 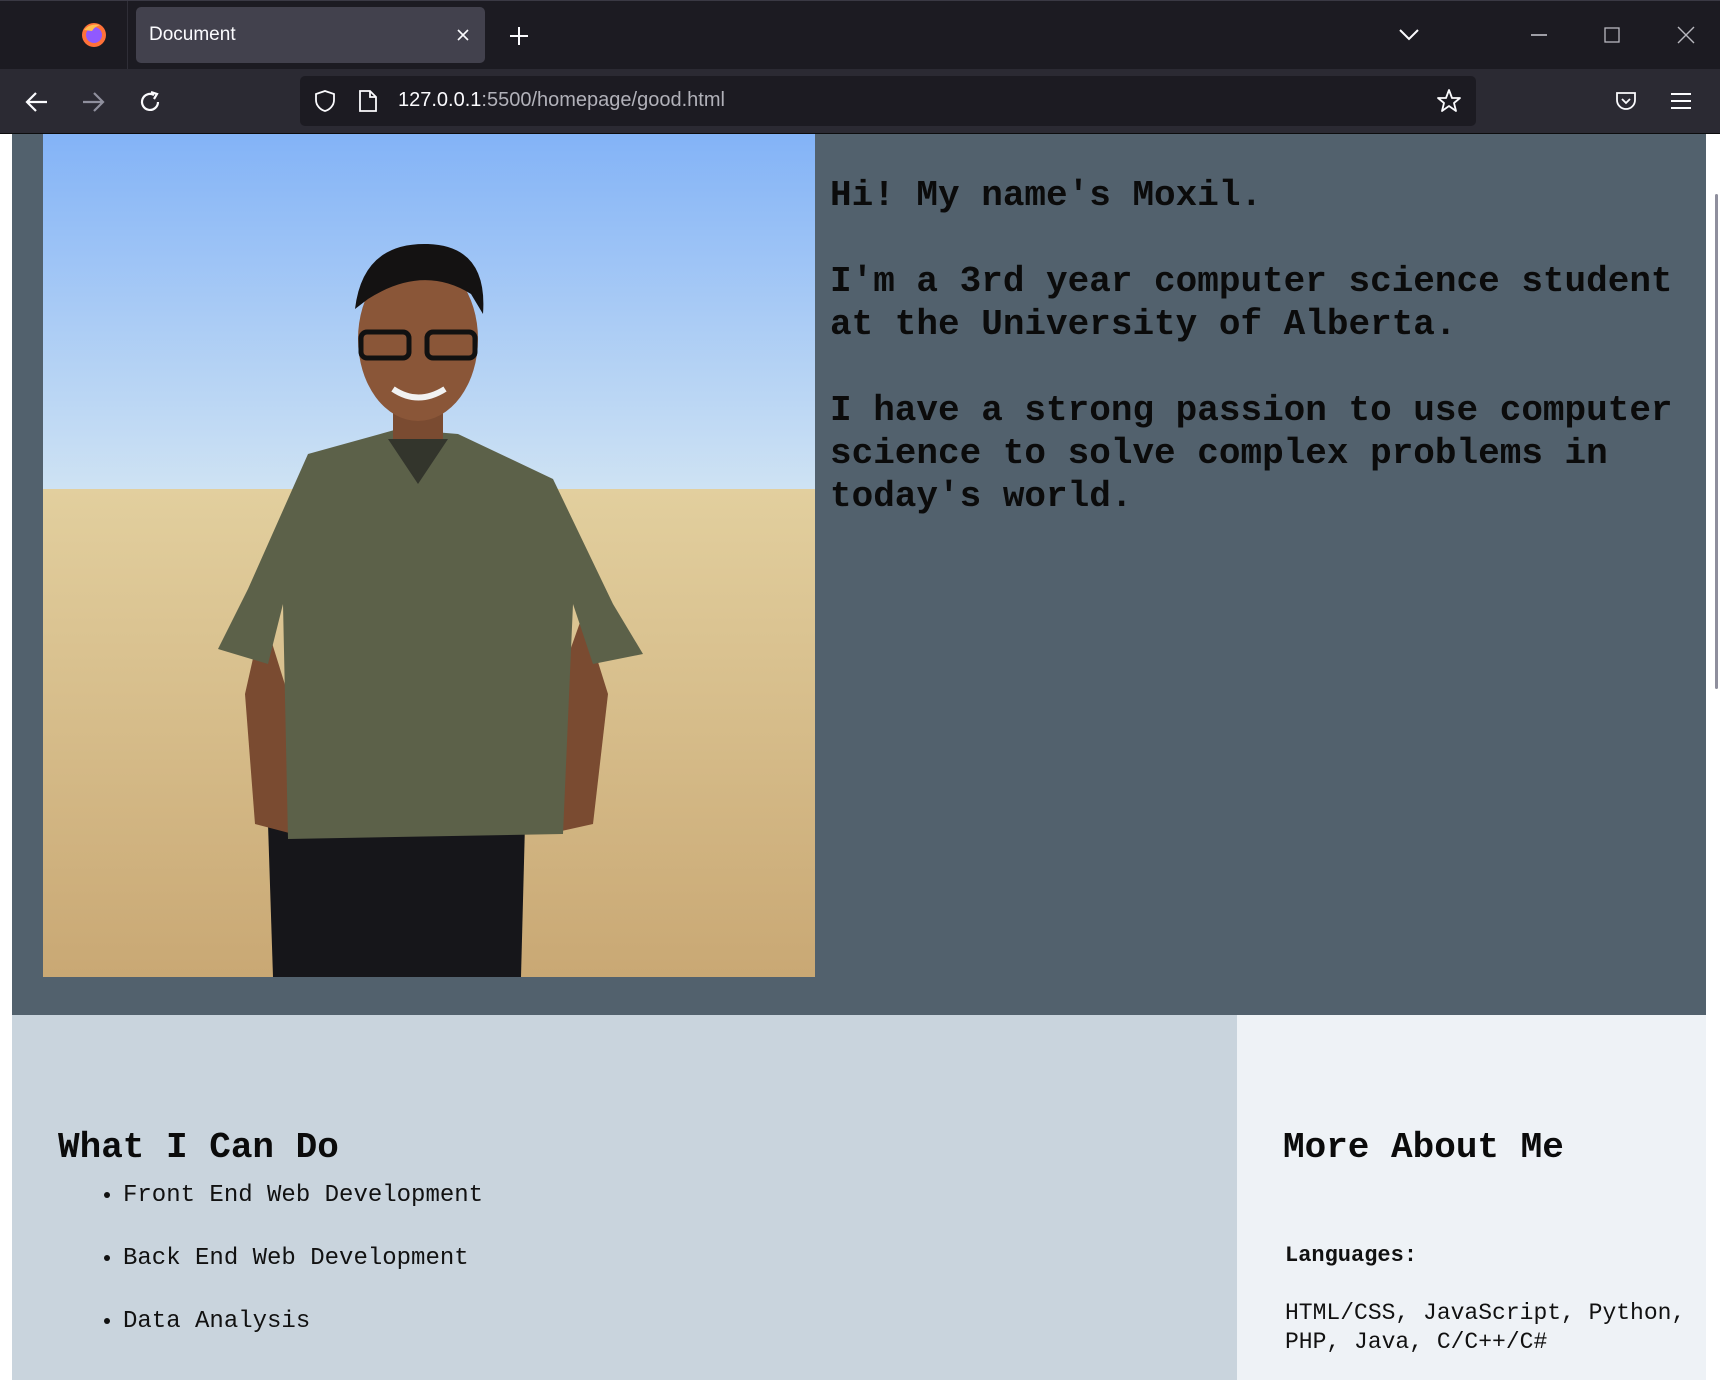 I want to click on forward-arrow-icon, so click(x=93, y=102).